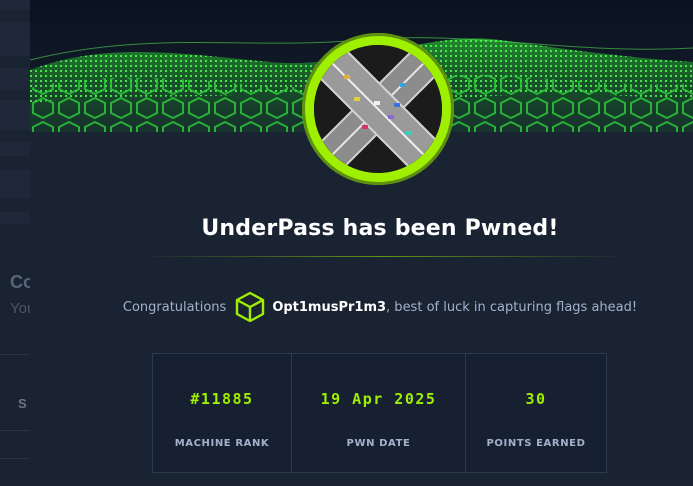 The height and width of the screenshot is (486, 693). Describe the element at coordinates (250, 307) in the screenshot. I see `hex-cube-icon` at that location.